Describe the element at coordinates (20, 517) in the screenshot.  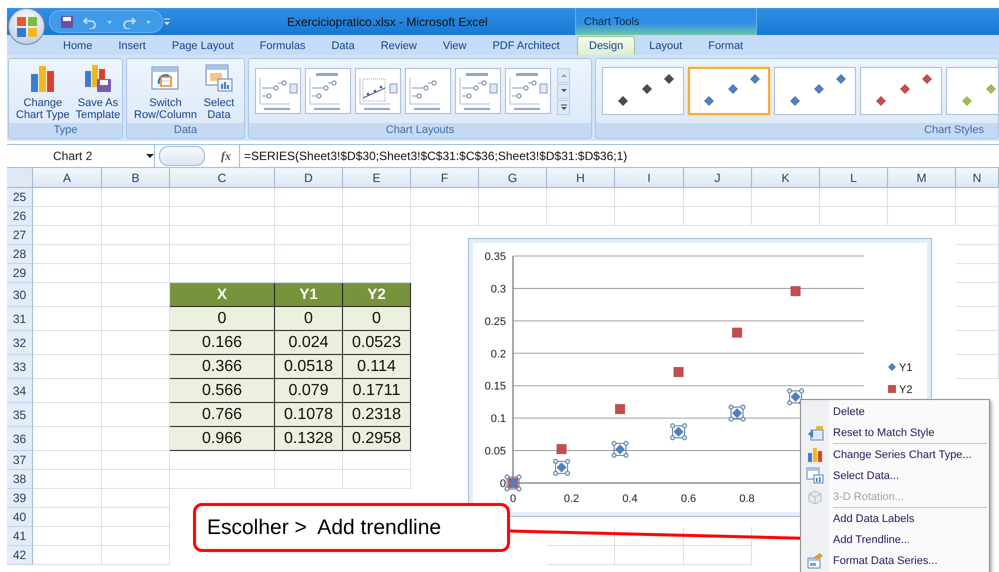
I see `row-header: 40` at that location.